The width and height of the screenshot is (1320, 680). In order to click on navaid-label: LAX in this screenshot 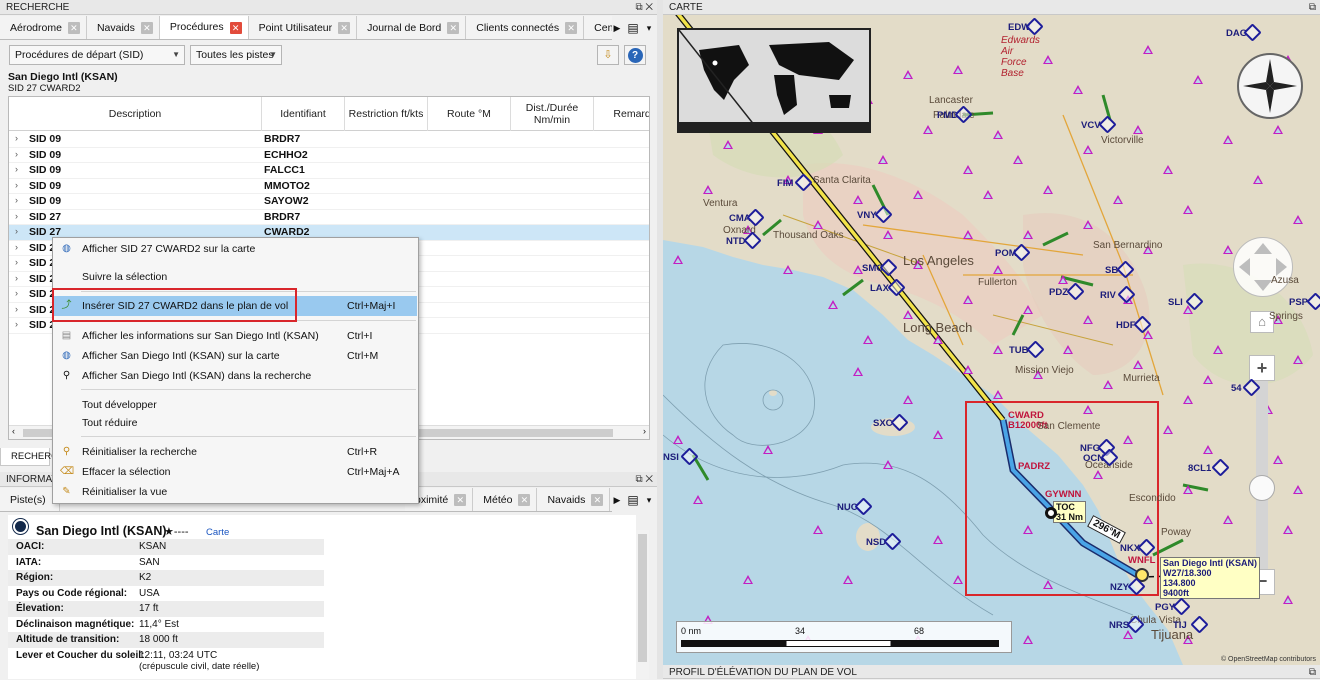, I will do `click(879, 288)`.